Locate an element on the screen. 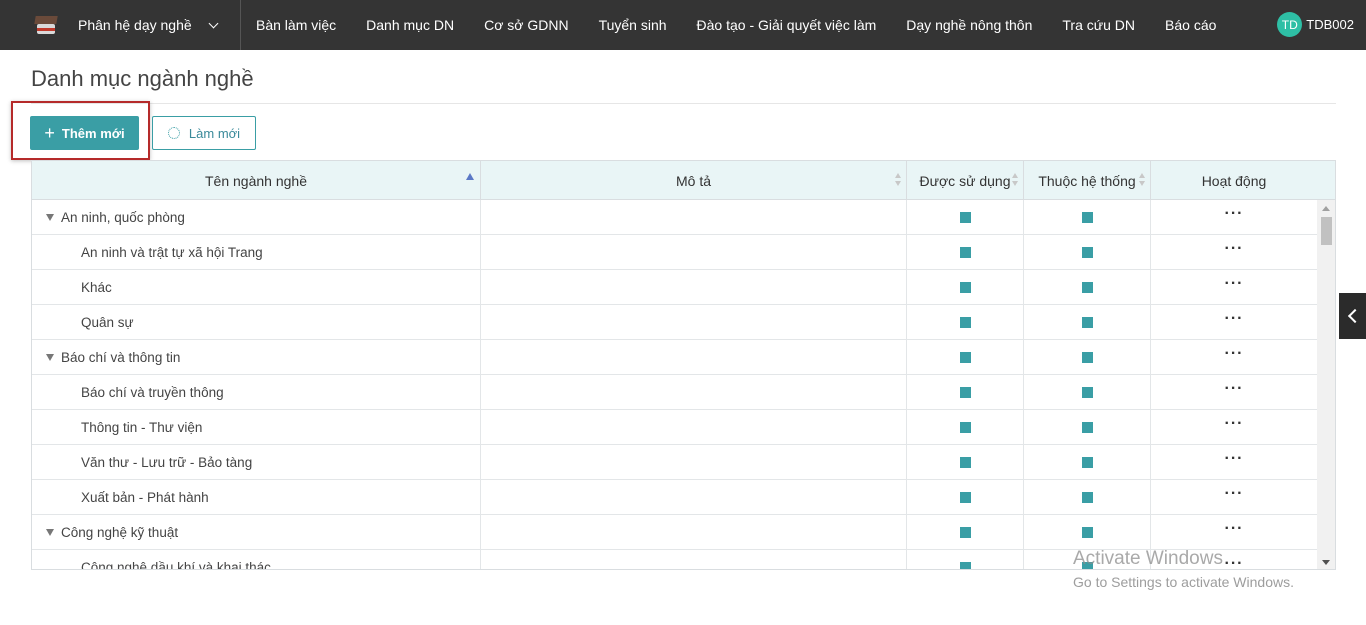 The width and height of the screenshot is (1366, 625). scroll-down-icon is located at coordinates (1326, 562).